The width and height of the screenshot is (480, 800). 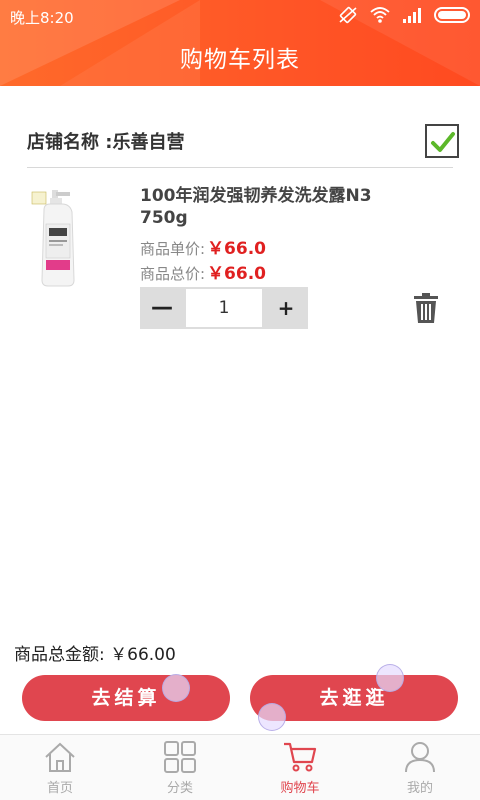 What do you see at coordinates (237, 249) in the screenshot?
I see `unit-price-value: ￥66.0` at bounding box center [237, 249].